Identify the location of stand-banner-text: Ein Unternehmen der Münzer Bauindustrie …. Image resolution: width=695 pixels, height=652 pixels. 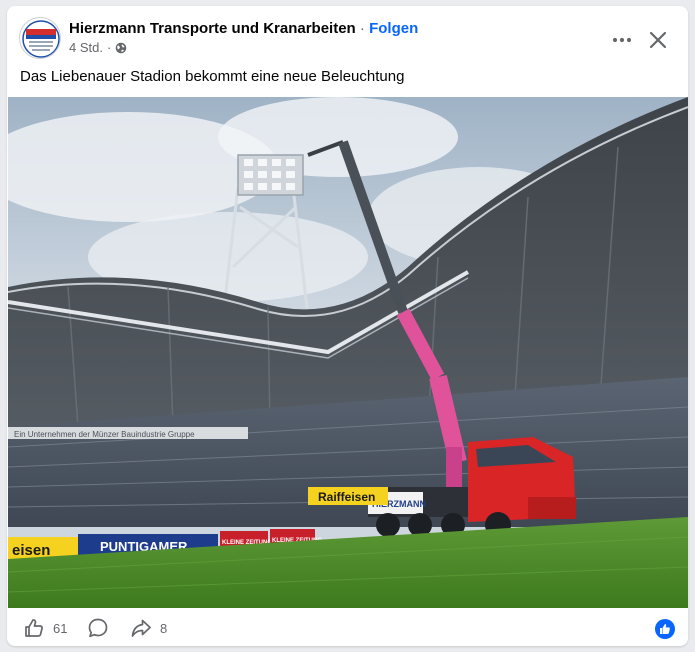
(104, 434).